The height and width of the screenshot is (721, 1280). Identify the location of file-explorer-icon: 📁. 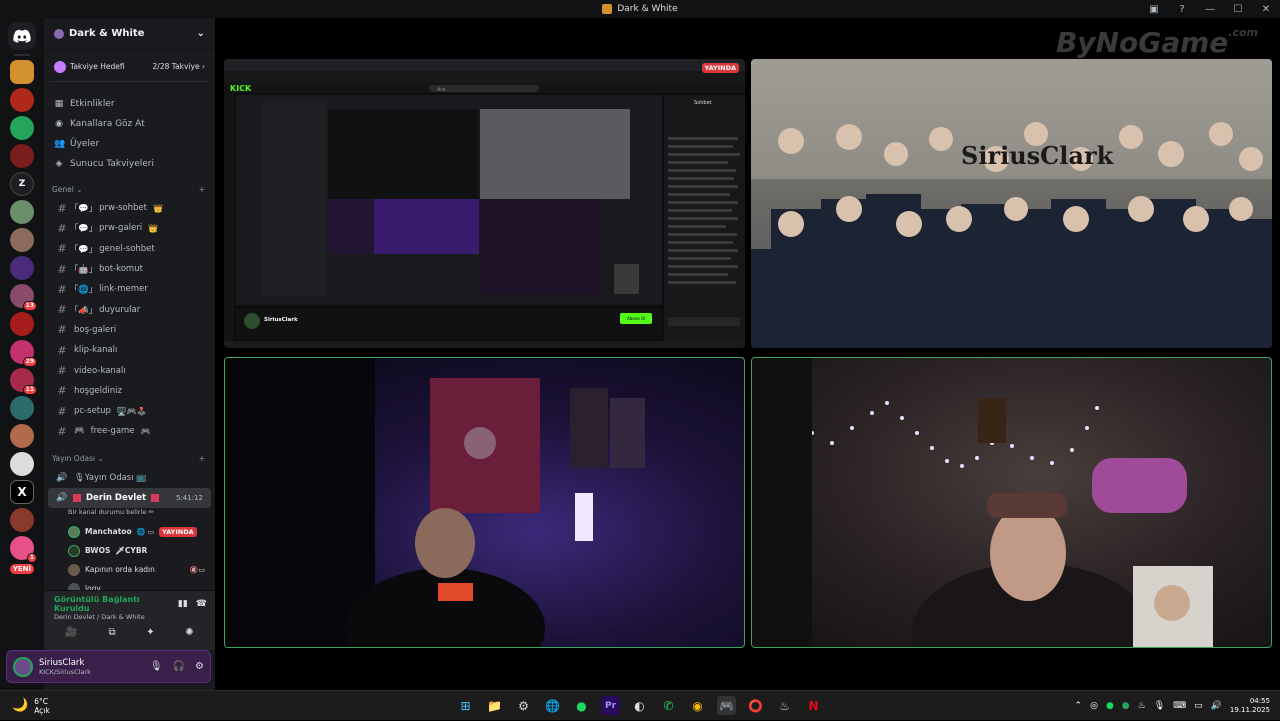
(494, 705).